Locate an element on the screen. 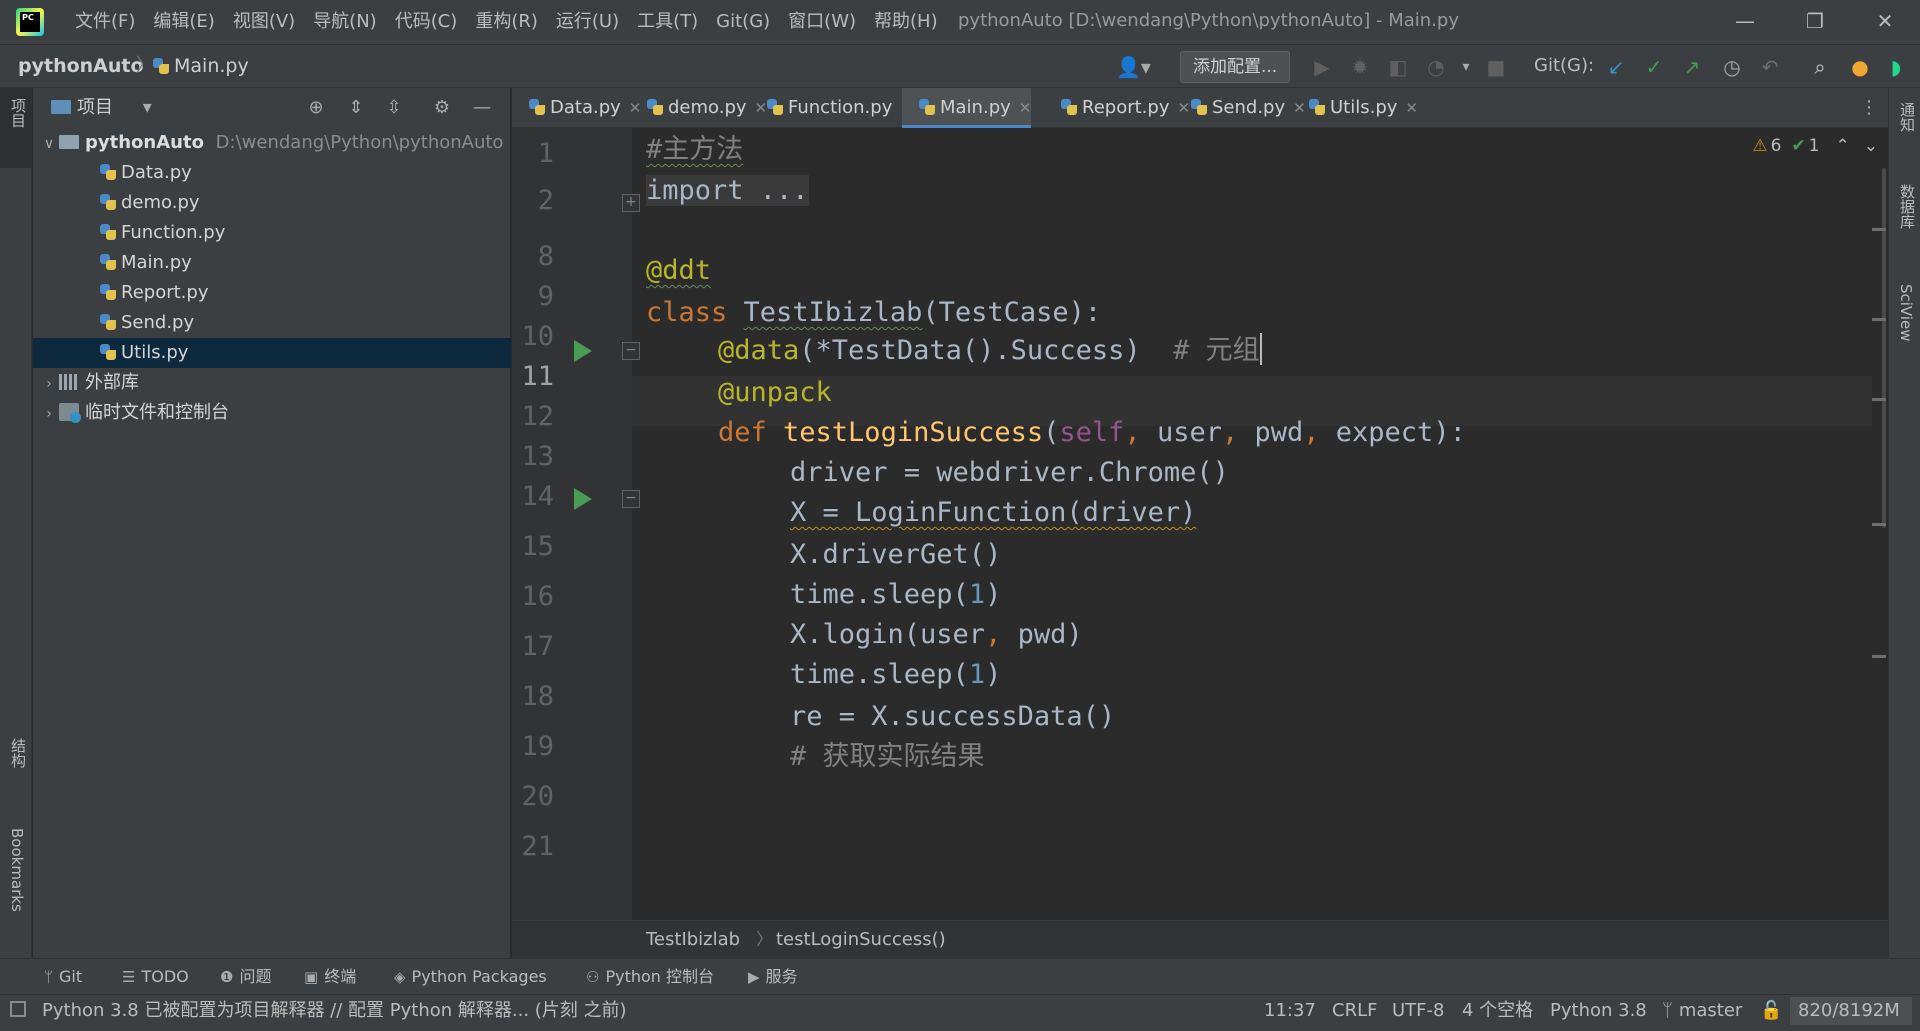 The height and width of the screenshot is (1031, 1920). restore-button: ❐ is located at coordinates (1815, 22).